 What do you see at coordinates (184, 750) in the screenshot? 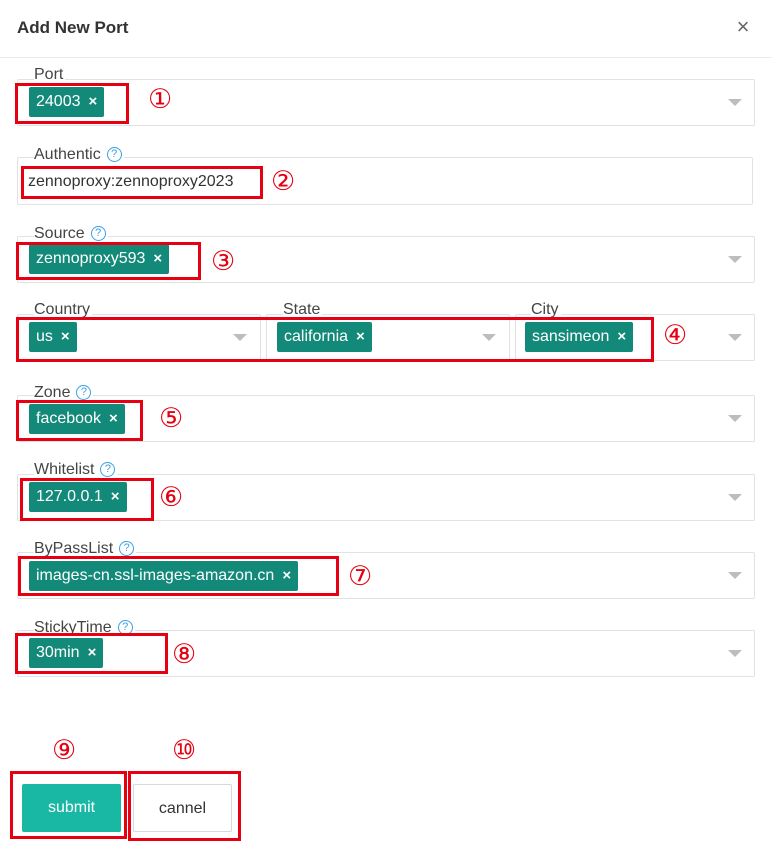
I see `annotation-number: ⑩` at bounding box center [184, 750].